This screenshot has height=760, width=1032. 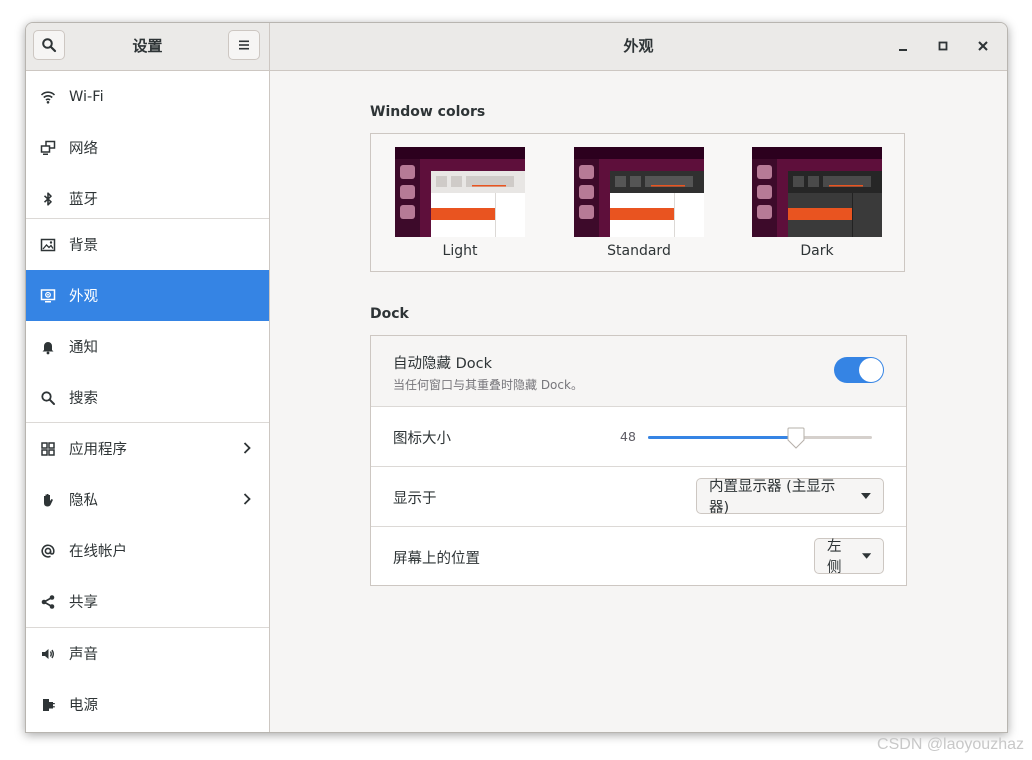 I want to click on show-on-label: 显示于, so click(x=415, y=499).